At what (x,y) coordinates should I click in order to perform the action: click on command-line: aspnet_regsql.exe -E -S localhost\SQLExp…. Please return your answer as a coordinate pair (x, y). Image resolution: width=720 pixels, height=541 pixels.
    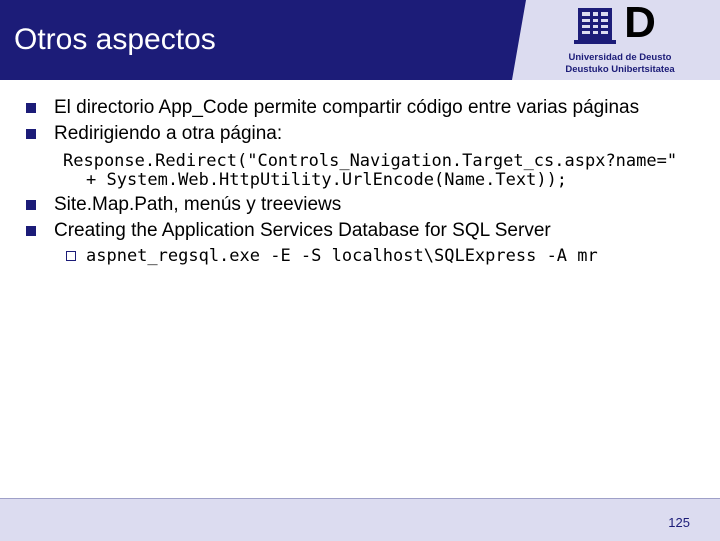
    Looking at the image, I should click on (342, 256).